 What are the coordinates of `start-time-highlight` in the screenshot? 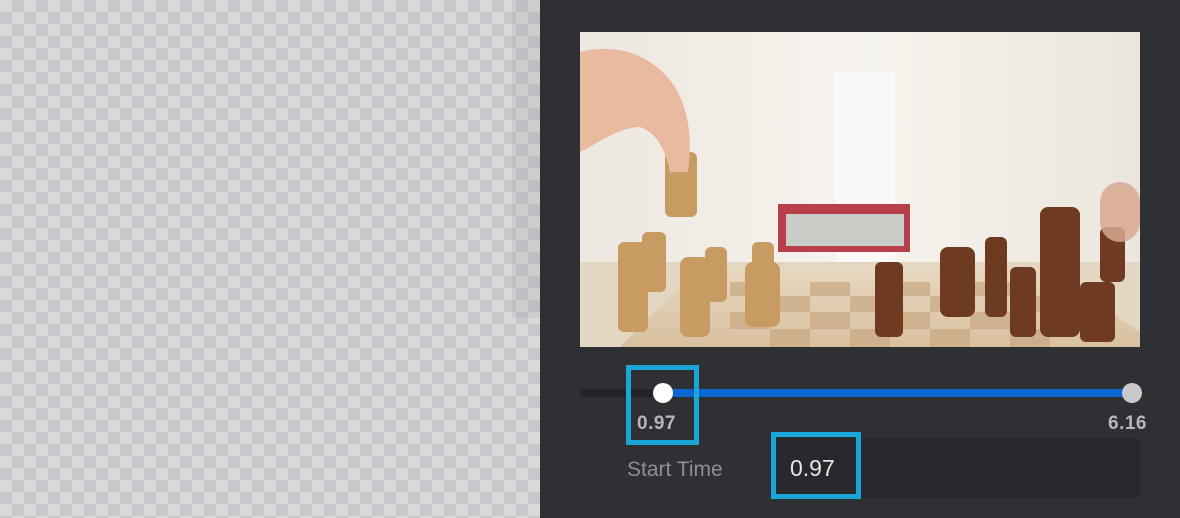 It's located at (816, 465).